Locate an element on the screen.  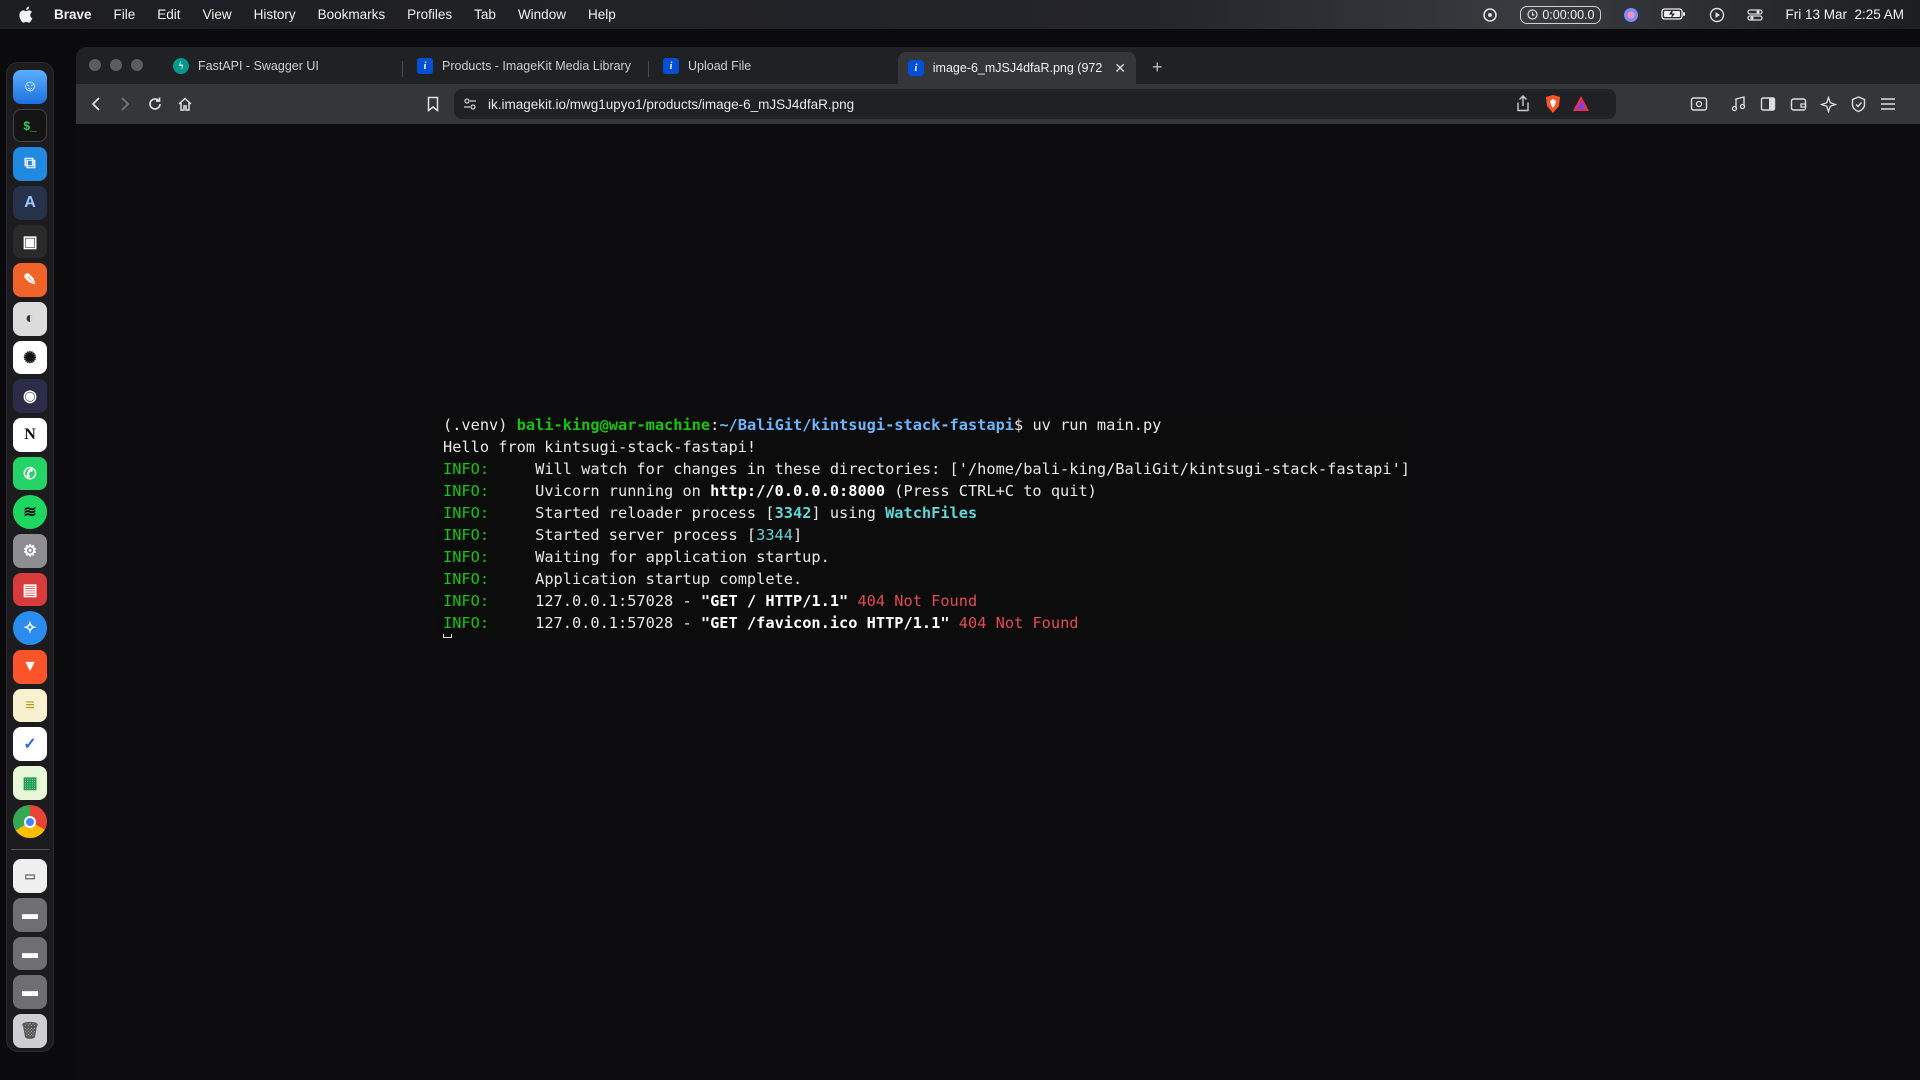
sidebar-toggle-icon is located at coordinates (1768, 104).